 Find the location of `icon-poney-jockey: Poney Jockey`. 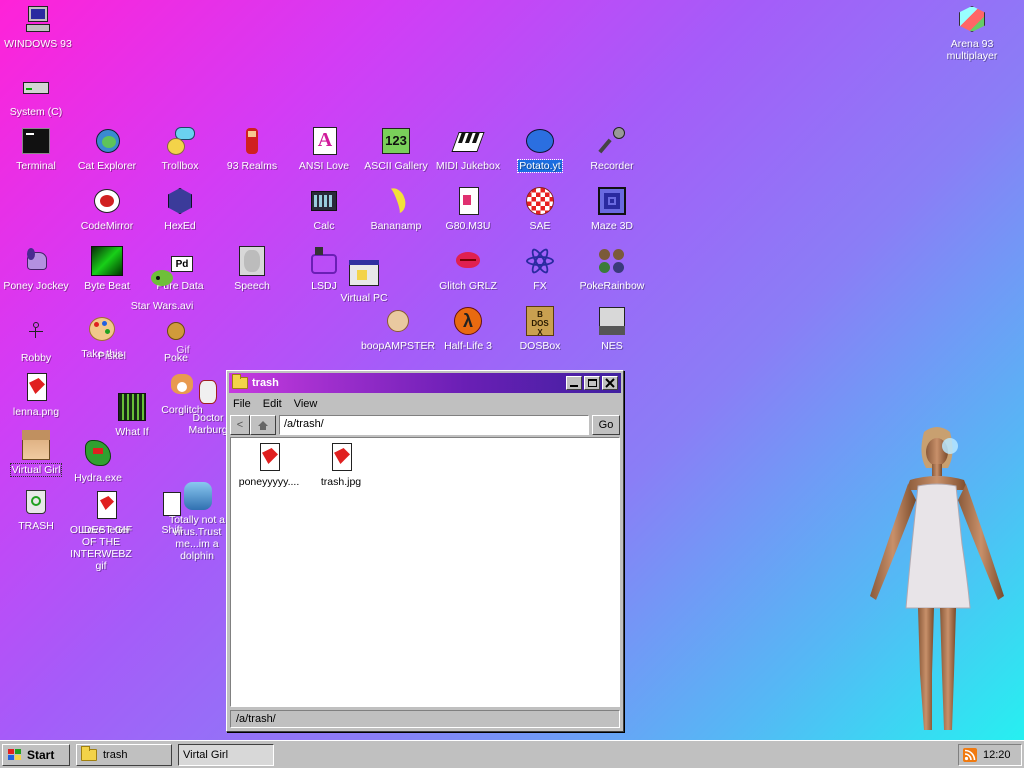

icon-poney-jockey: Poney Jockey is located at coordinates (36, 269).